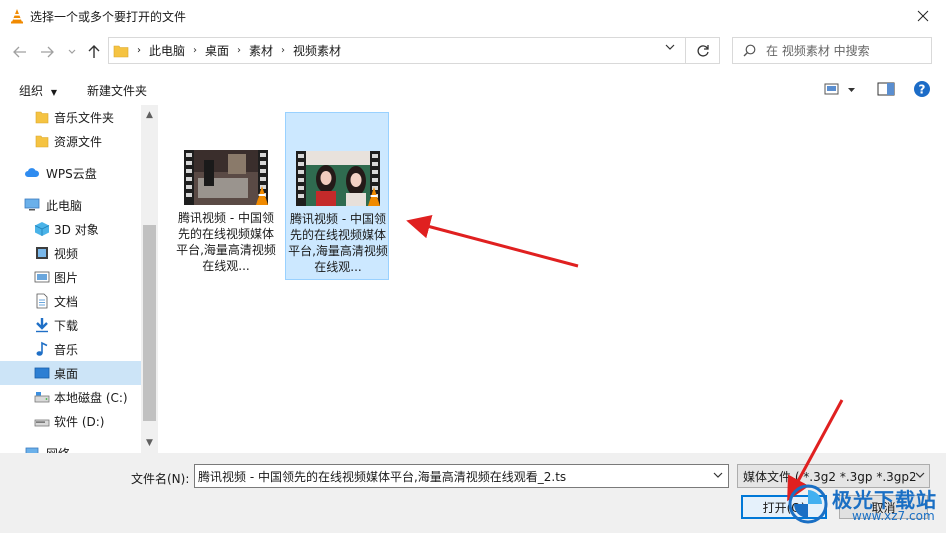  What do you see at coordinates (223, 50) in the screenshot?
I see `breadcrumb-desktop: 桌面 ›` at bounding box center [223, 50].